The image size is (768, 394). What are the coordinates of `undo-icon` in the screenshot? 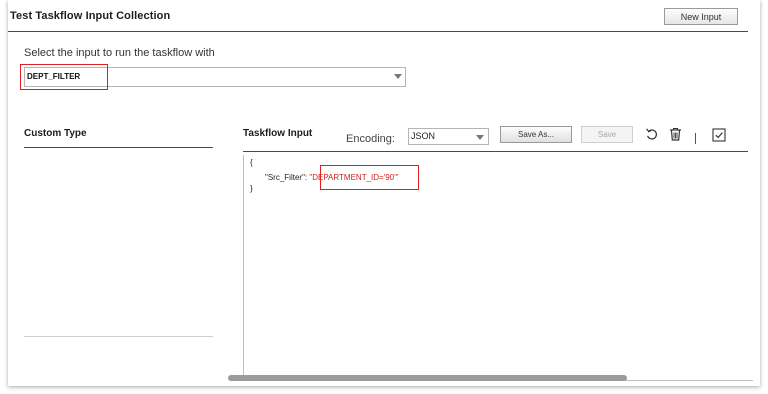 It's located at (652, 134).